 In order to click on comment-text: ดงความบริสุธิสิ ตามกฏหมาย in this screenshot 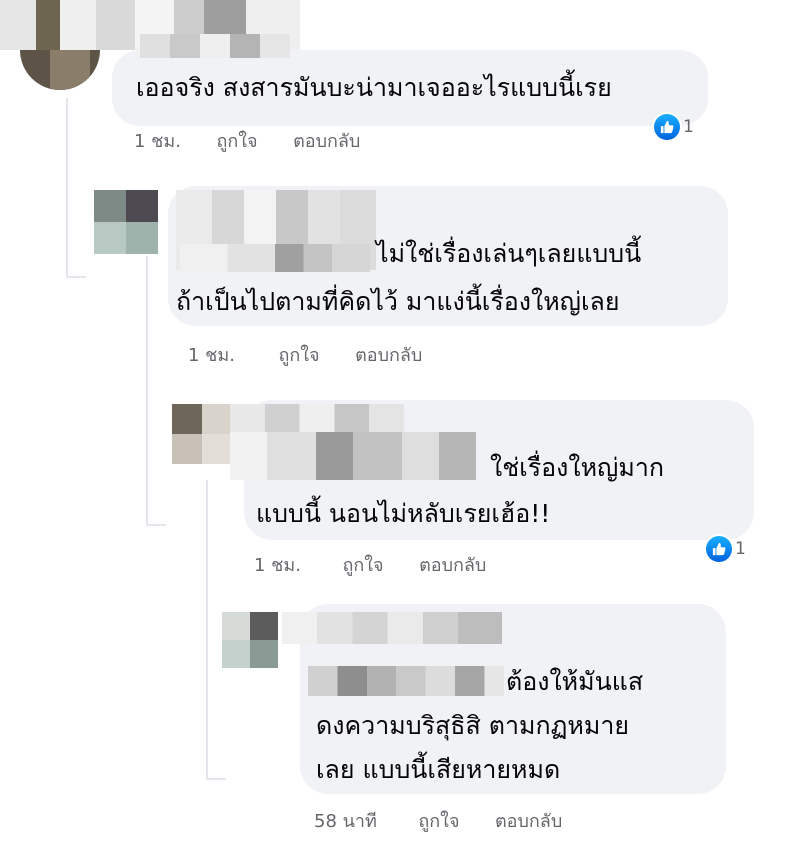, I will do `click(473, 725)`.